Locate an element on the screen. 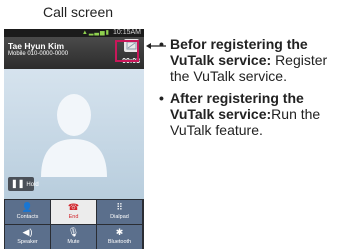 This screenshot has width=340, height=249. call-screen-caption: Call screen is located at coordinates (78, 12).